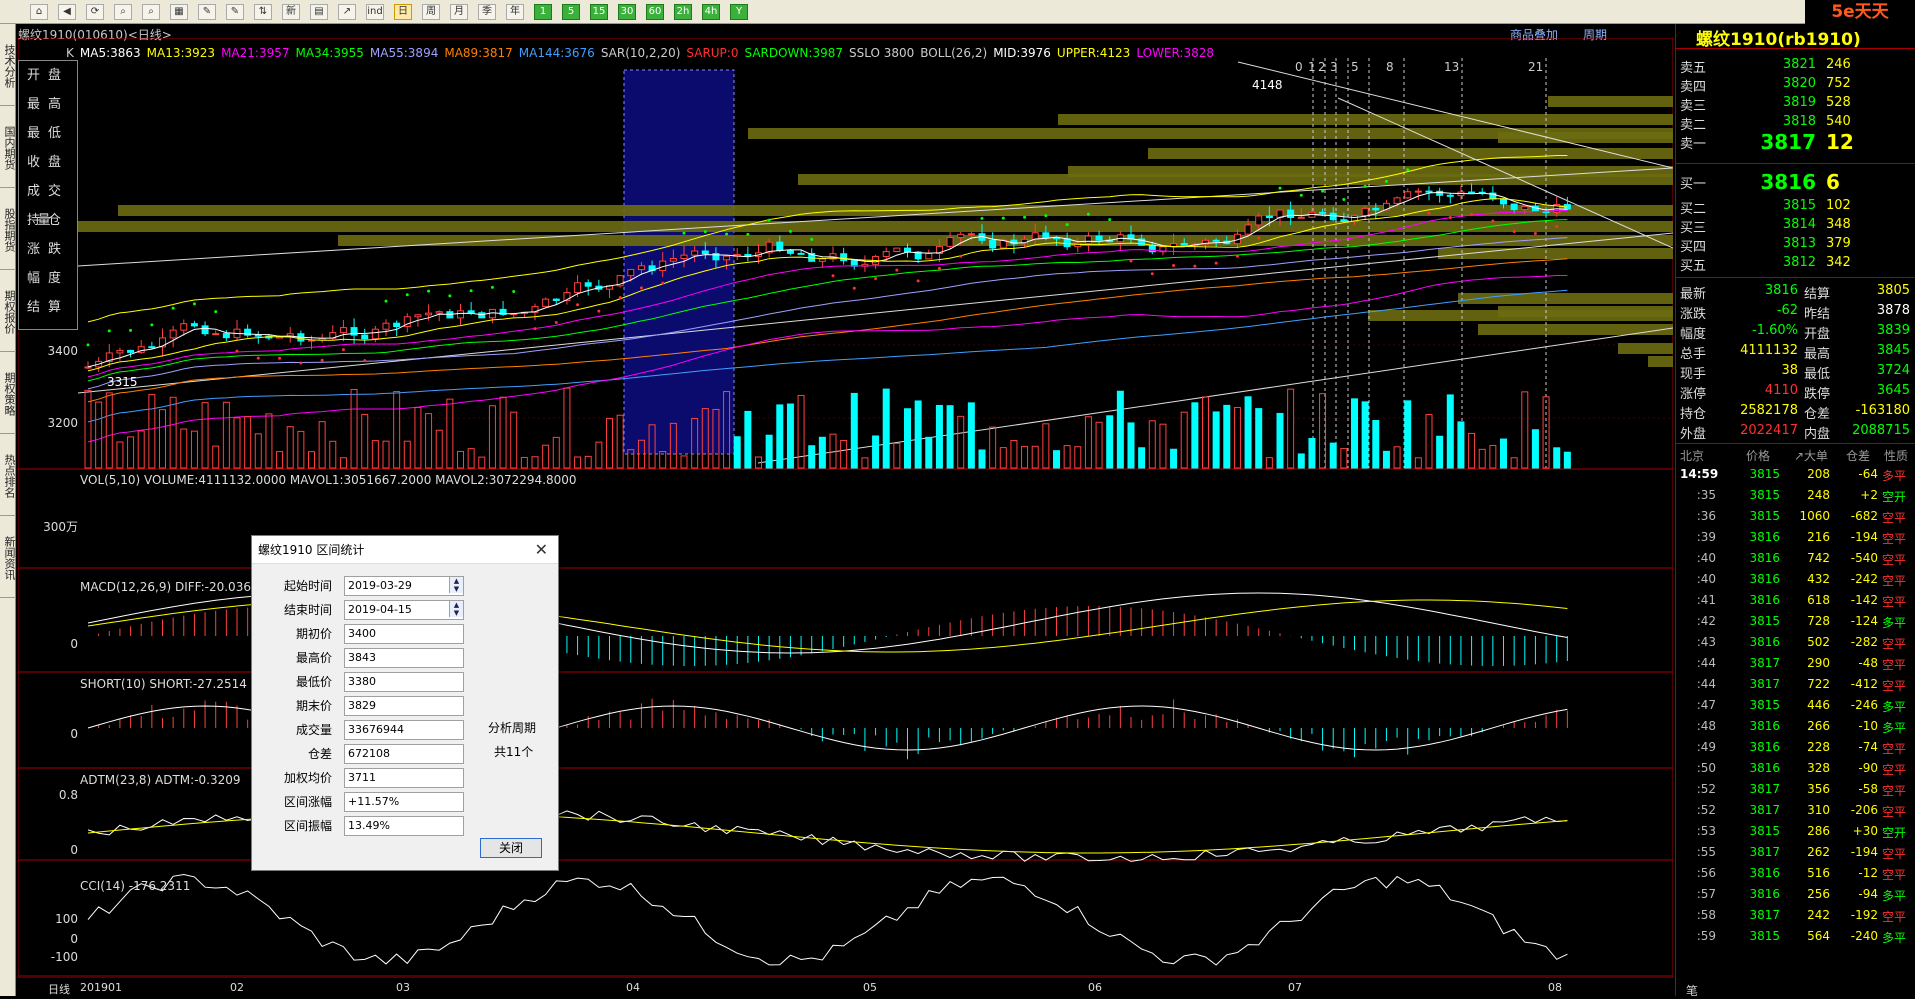  Describe the element at coordinates (67, 12) in the screenshot. I see `toolbar-button-1: ◀` at that location.